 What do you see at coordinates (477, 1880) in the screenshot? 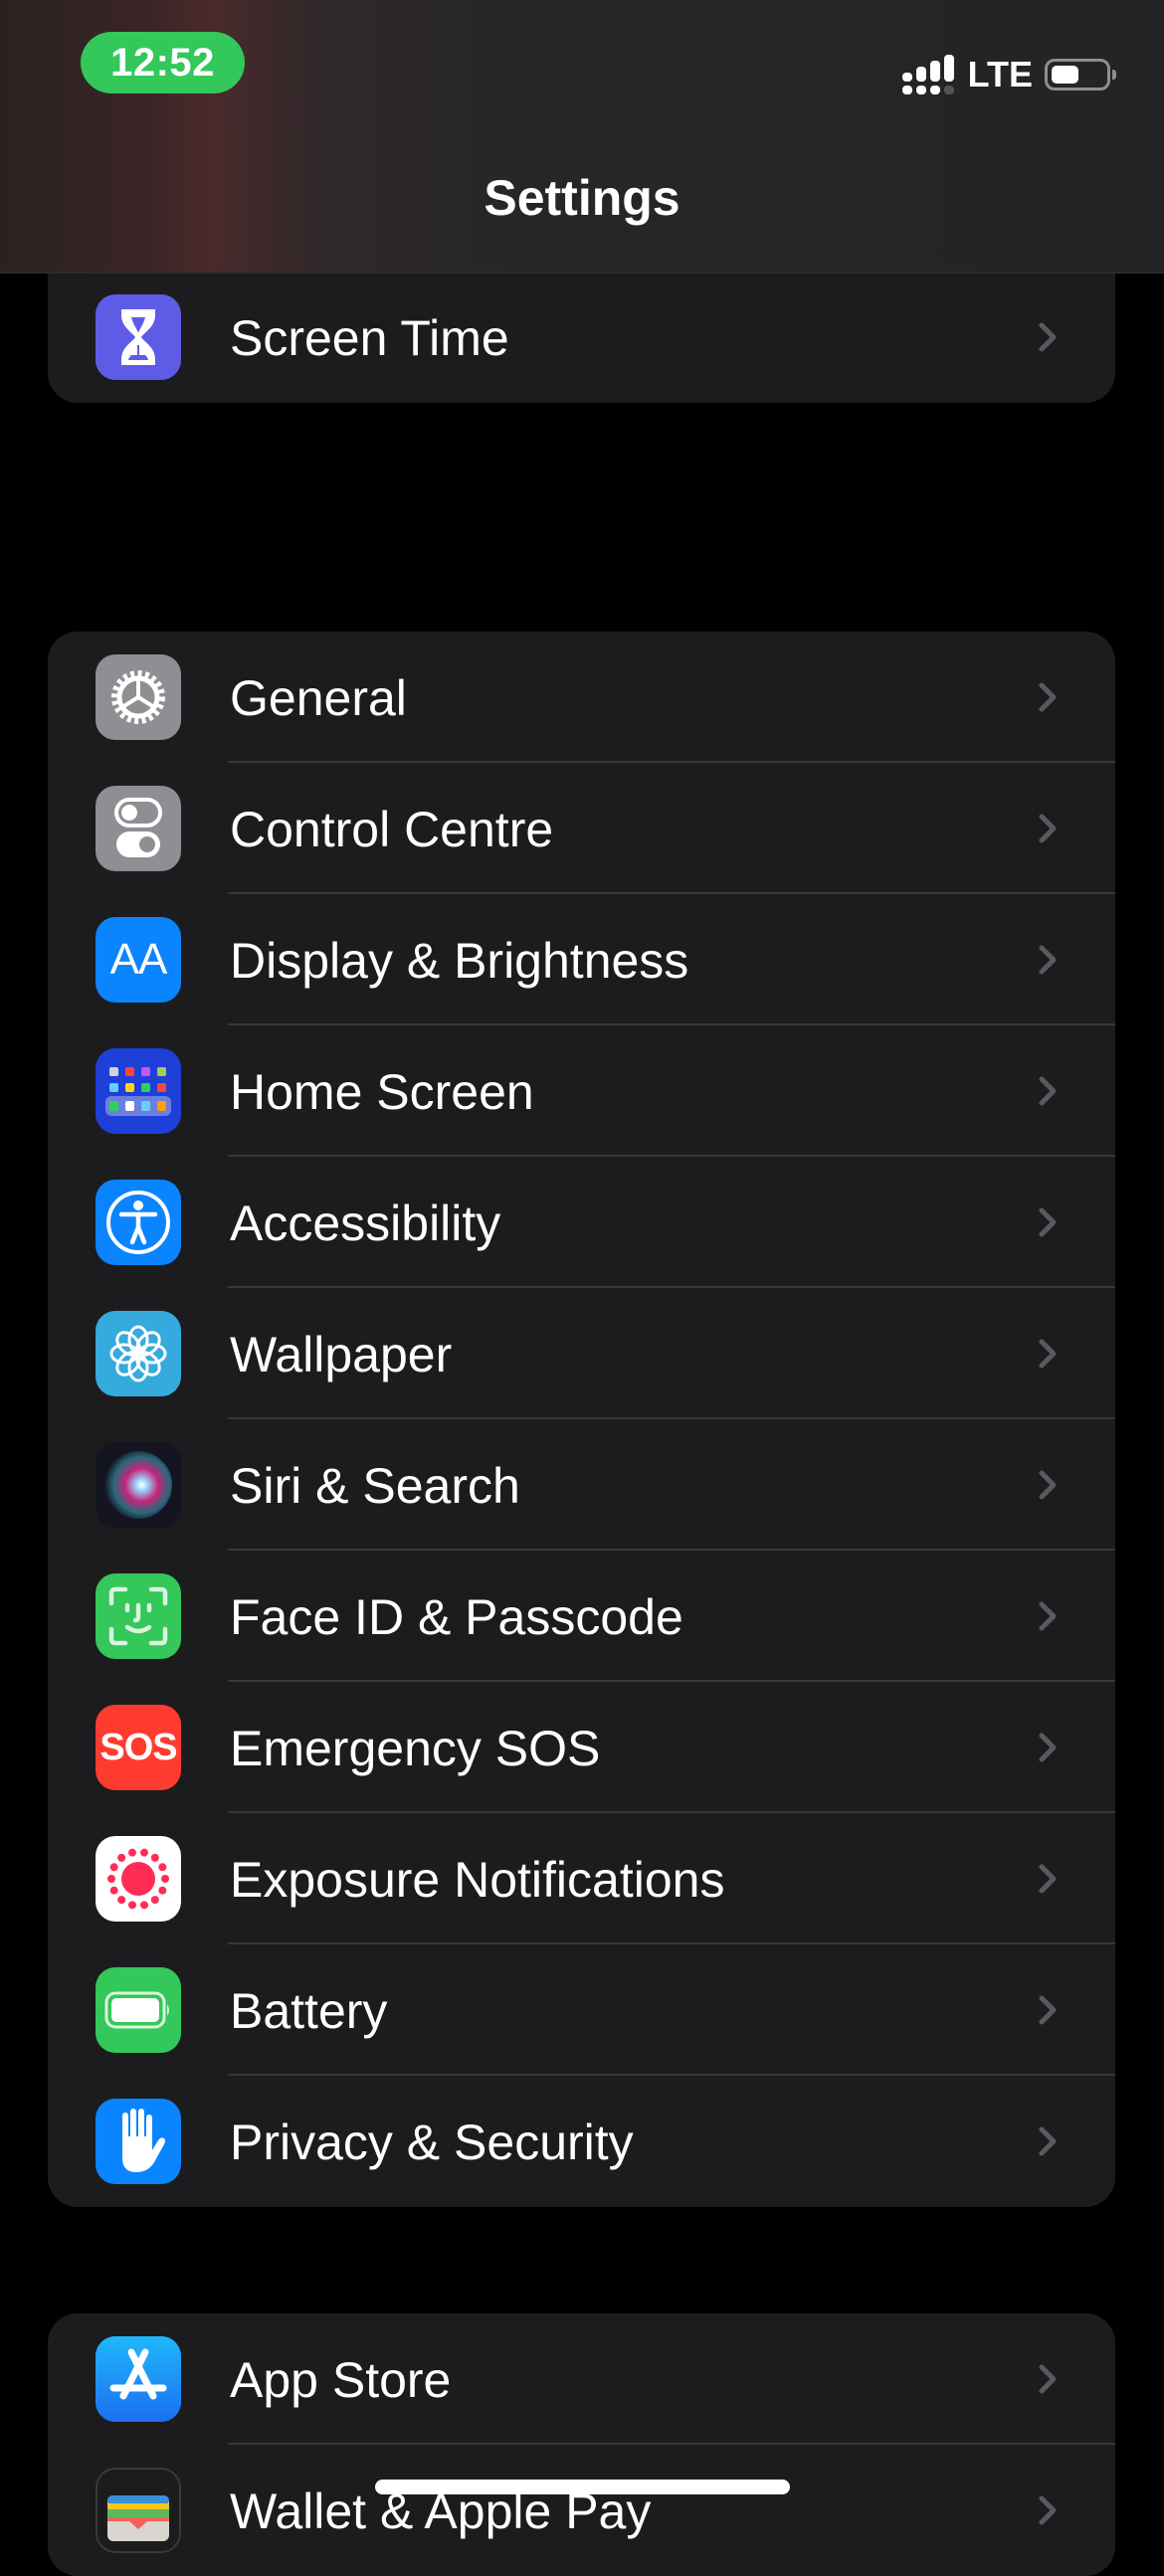
I see `row-label: Exposure Notifications` at bounding box center [477, 1880].